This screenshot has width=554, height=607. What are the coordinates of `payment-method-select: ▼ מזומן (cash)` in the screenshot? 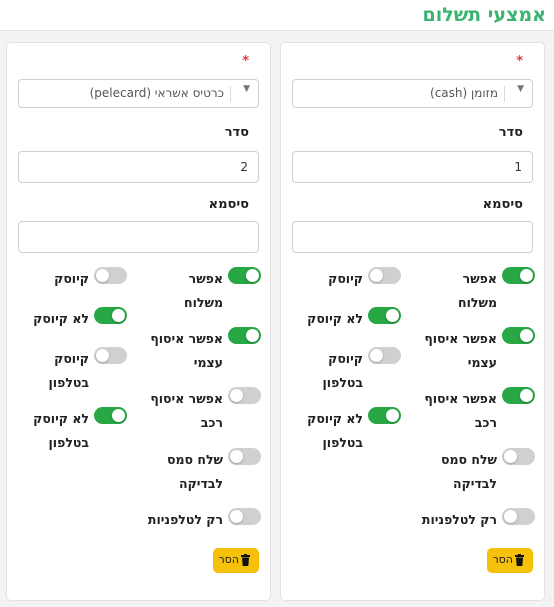 It's located at (412, 93).